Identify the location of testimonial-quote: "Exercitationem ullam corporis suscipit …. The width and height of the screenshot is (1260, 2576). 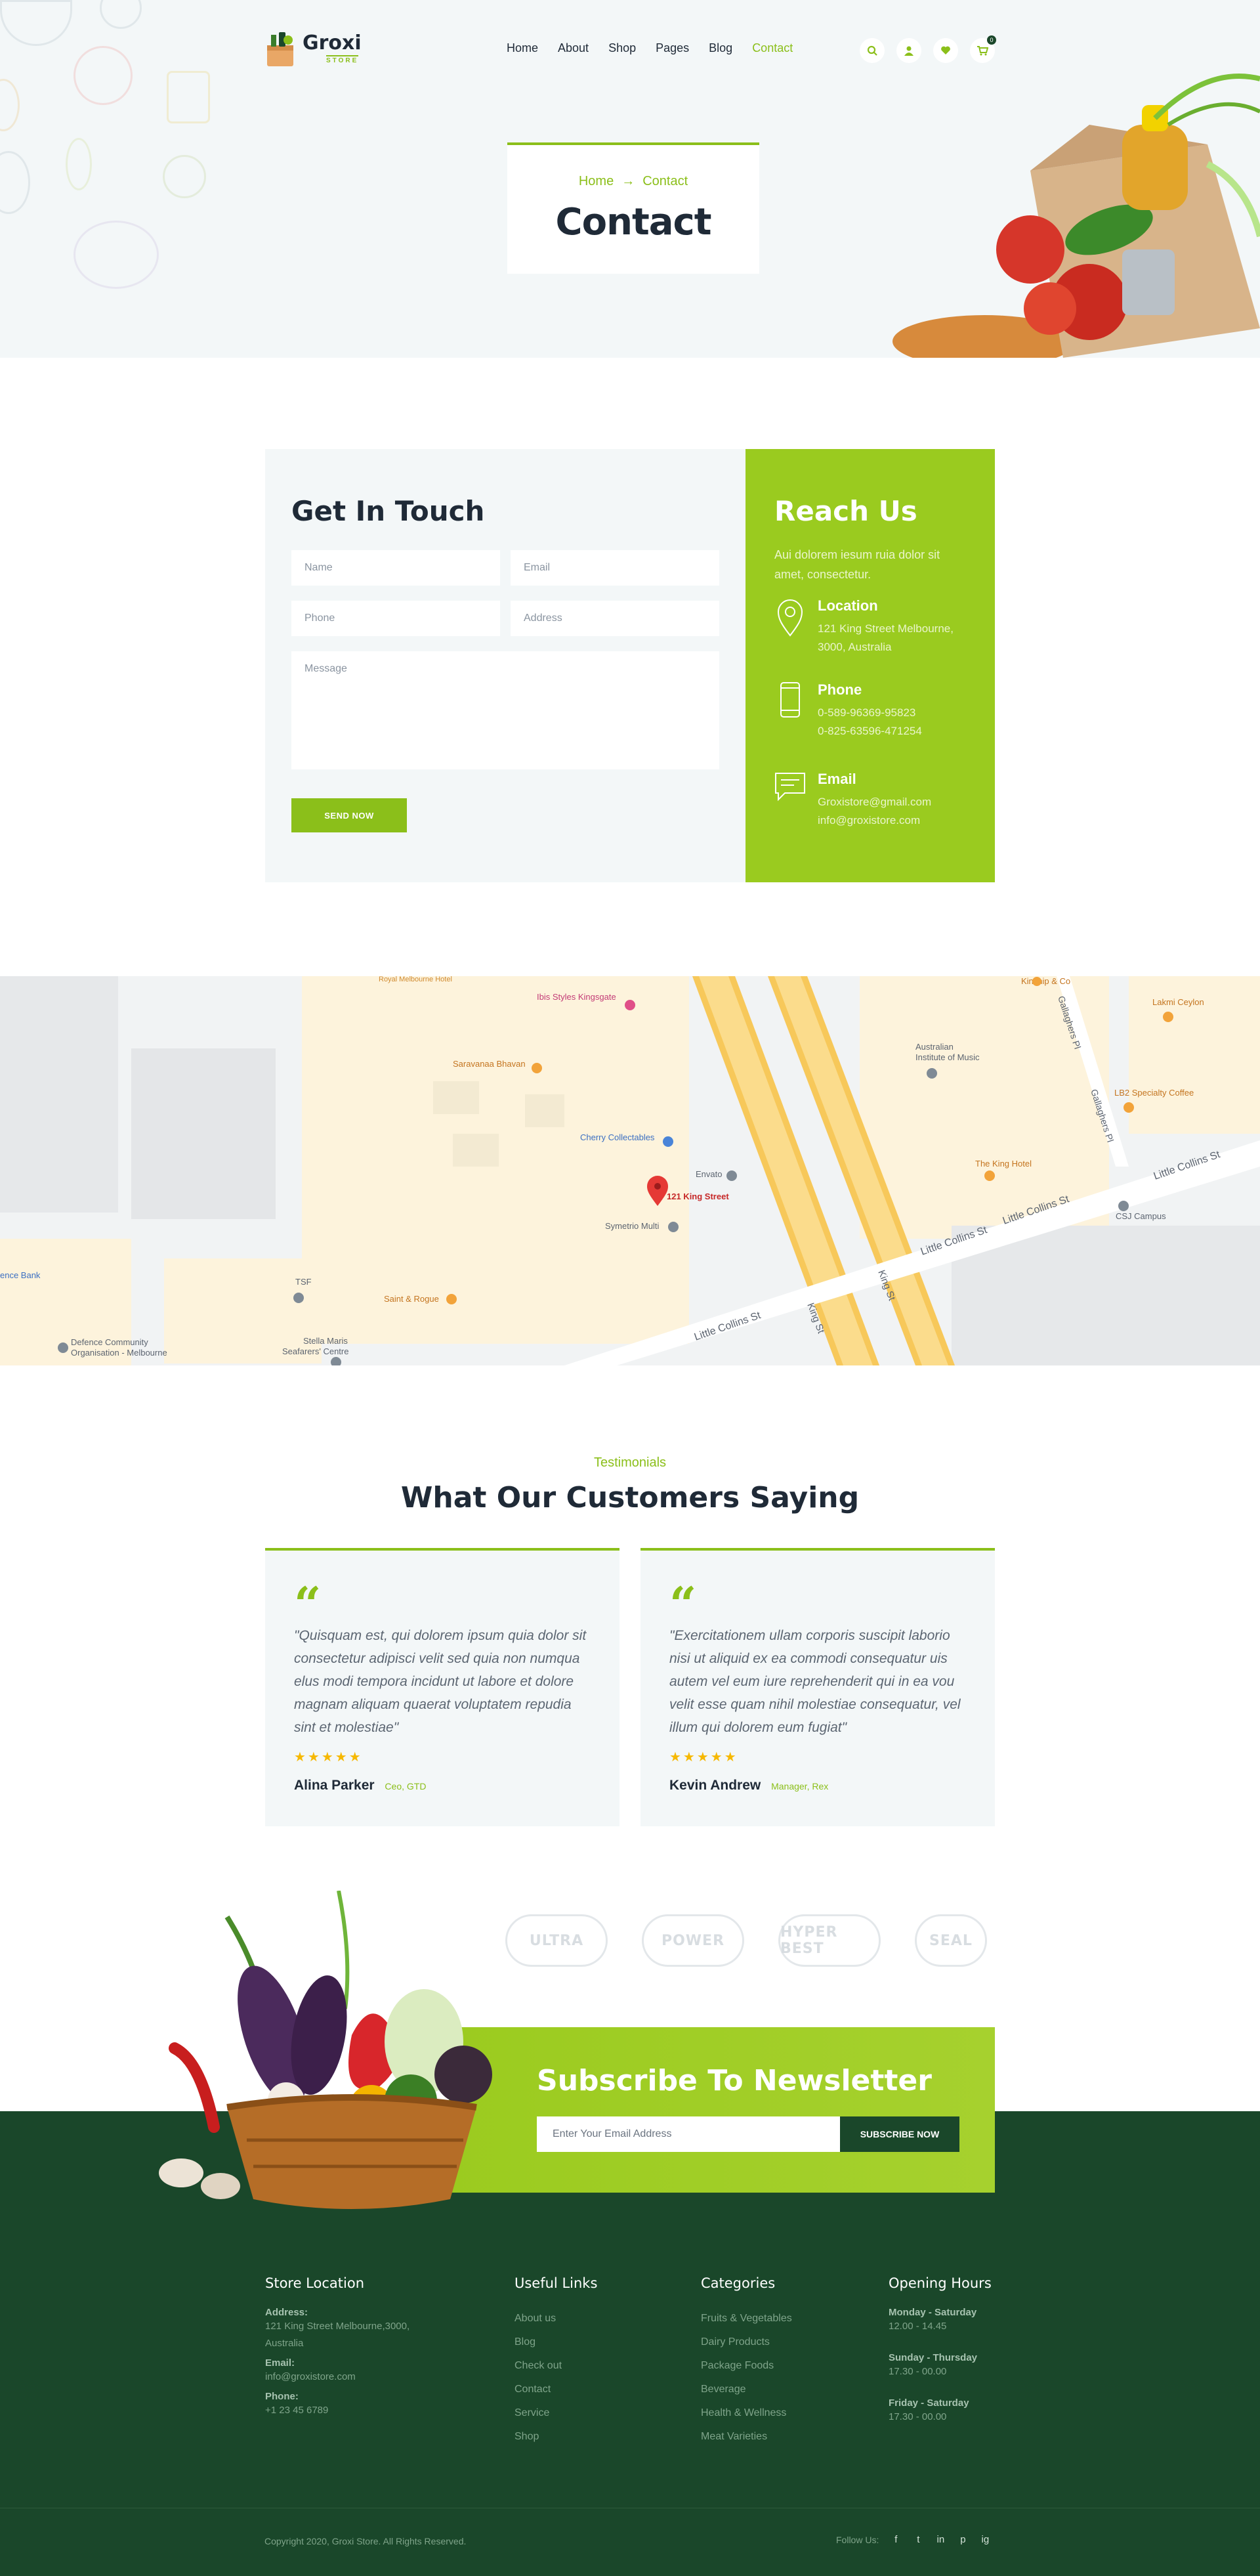
(815, 1682).